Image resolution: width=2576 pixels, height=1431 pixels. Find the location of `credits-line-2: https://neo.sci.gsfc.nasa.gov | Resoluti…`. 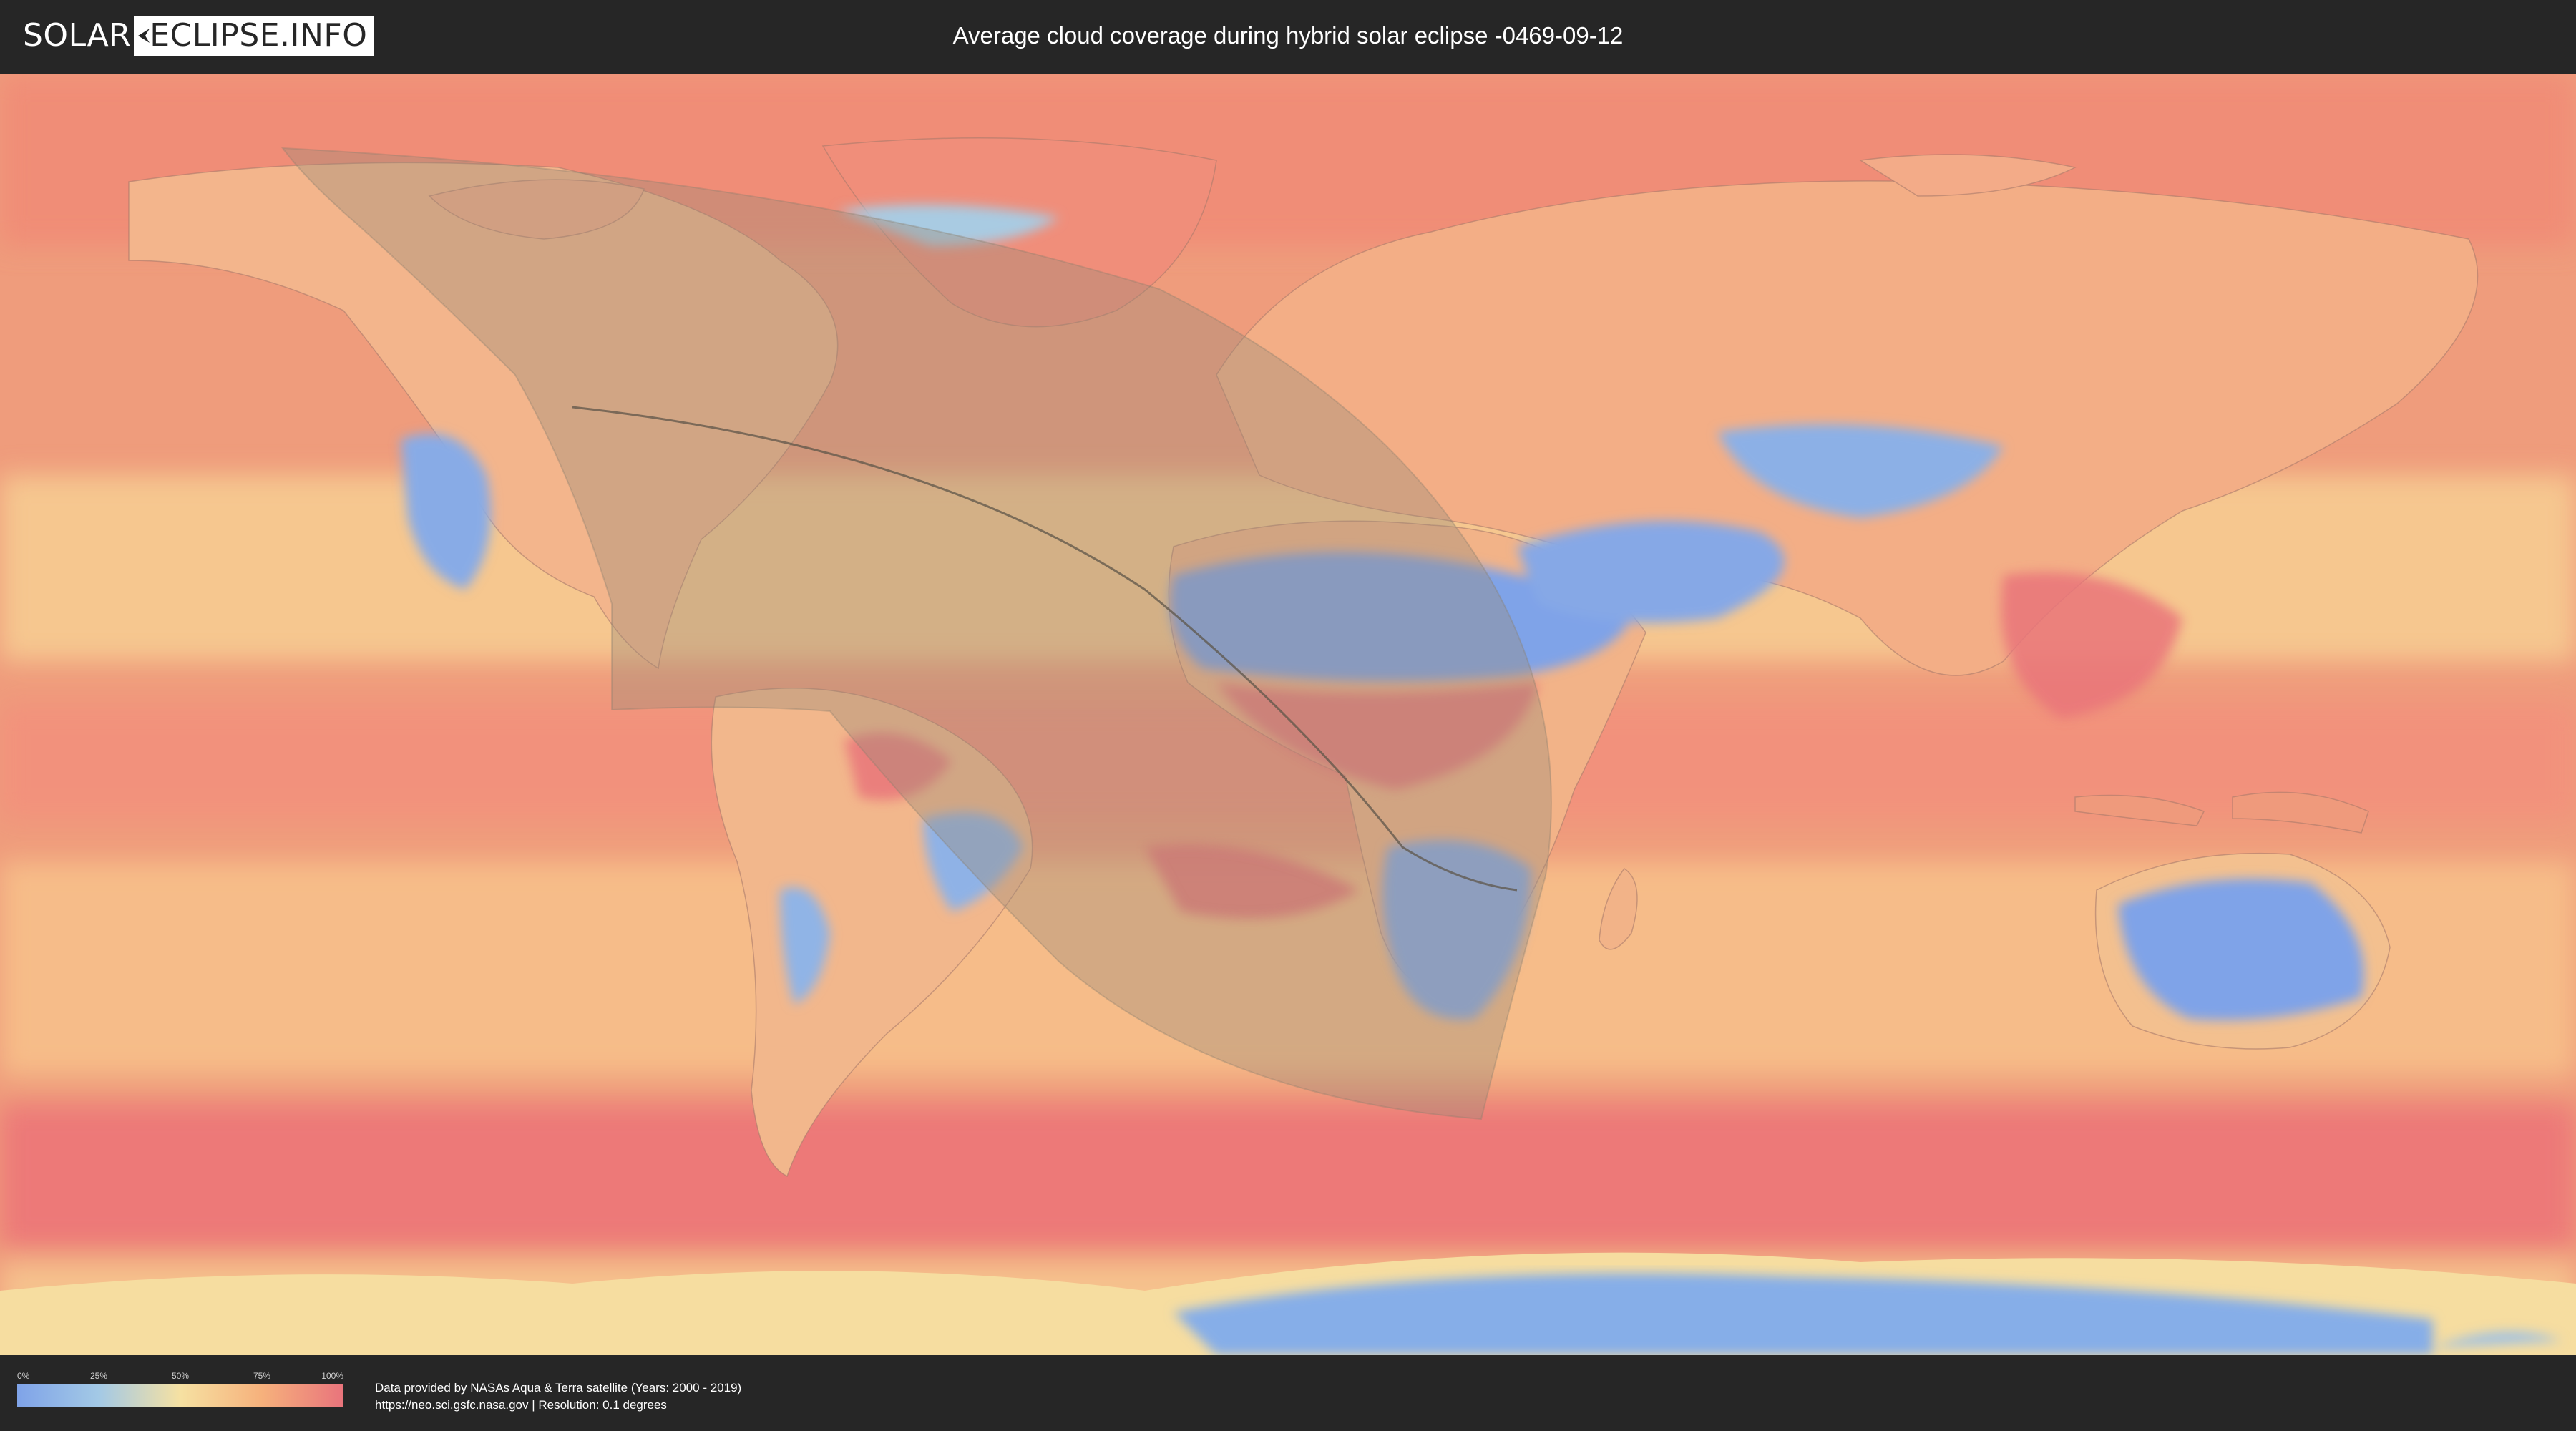

credits-line-2: https://neo.sci.gsfc.nasa.gov | Resoluti… is located at coordinates (521, 1405).